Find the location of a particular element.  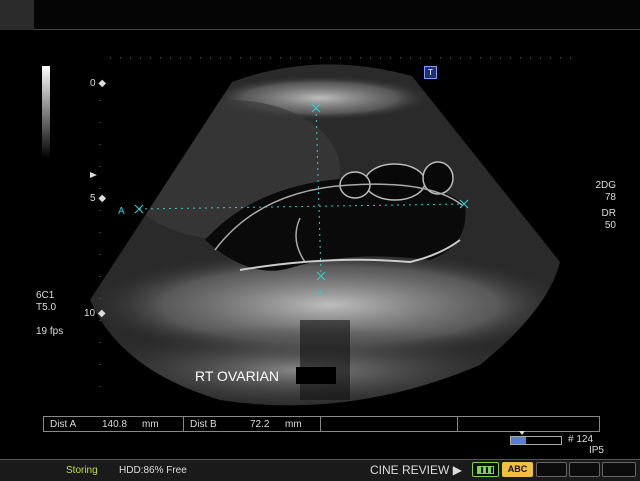

measurement-b: Dist B 72.2 mm is located at coordinates (252, 424).